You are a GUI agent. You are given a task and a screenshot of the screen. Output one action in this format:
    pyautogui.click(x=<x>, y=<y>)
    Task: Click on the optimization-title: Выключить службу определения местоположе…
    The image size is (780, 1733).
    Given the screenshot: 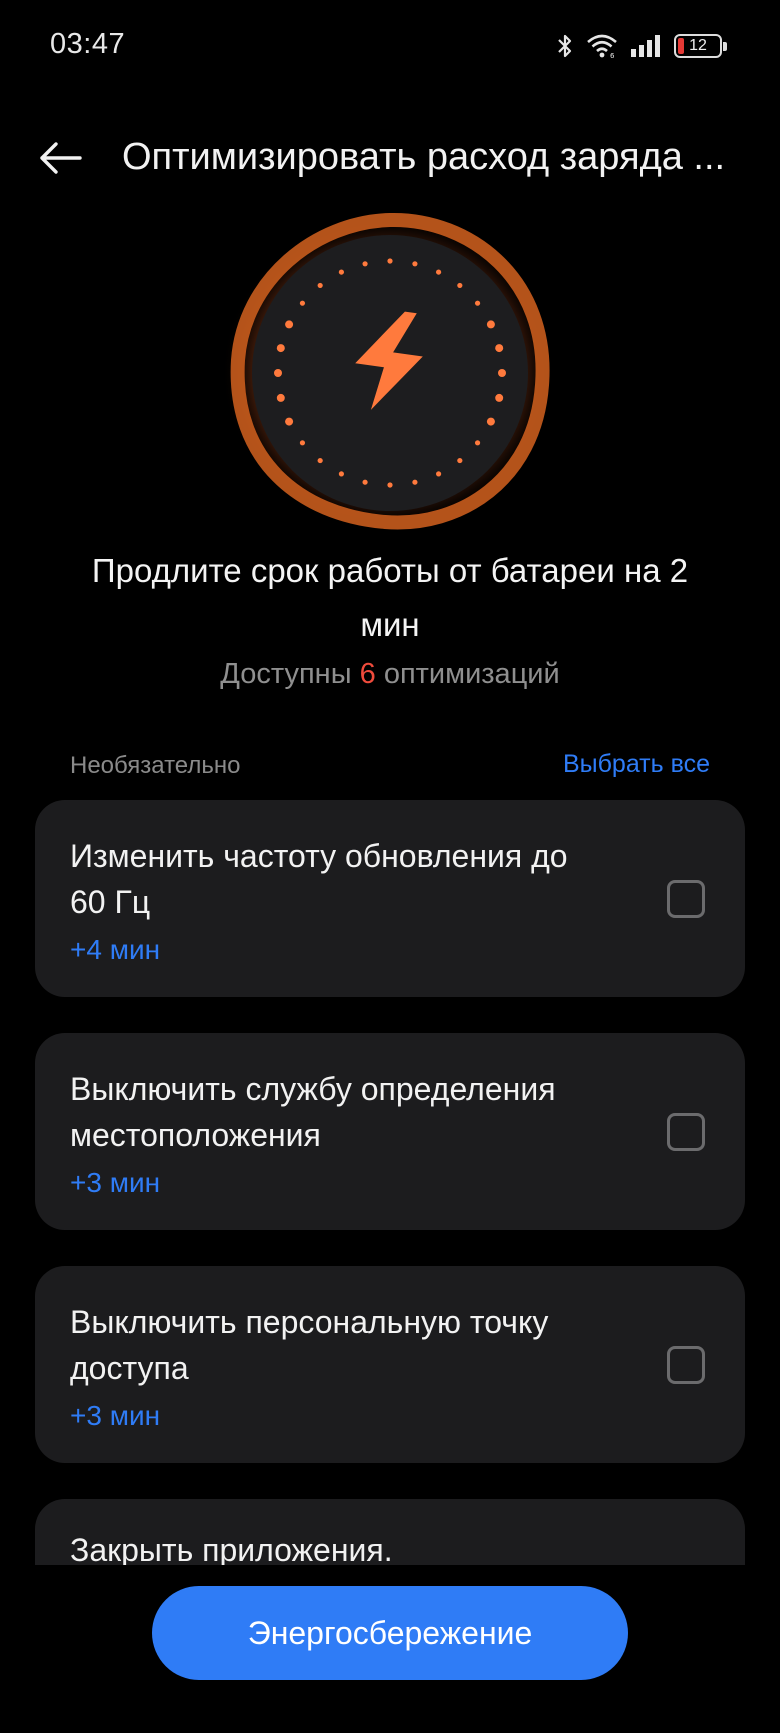 What is the action you would take?
    pyautogui.click(x=313, y=1112)
    